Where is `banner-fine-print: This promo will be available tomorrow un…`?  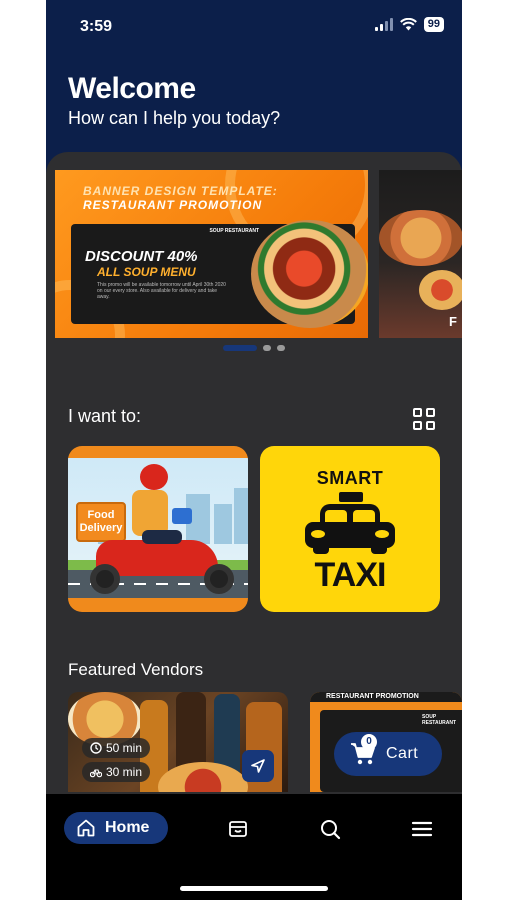
banner-fine-print: This promo will be available tomorrow un… is located at coordinates (161, 291).